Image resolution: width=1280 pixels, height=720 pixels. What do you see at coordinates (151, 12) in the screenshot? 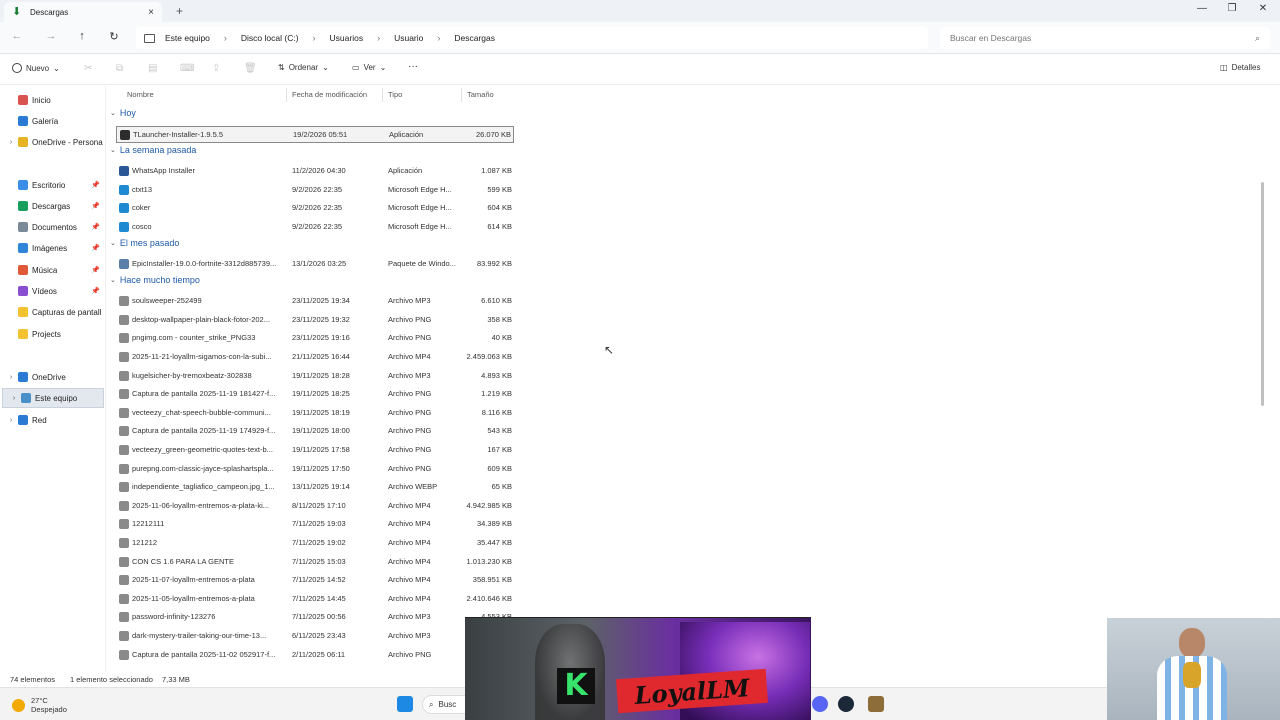
I see `tab-close-icon: ×` at bounding box center [151, 12].